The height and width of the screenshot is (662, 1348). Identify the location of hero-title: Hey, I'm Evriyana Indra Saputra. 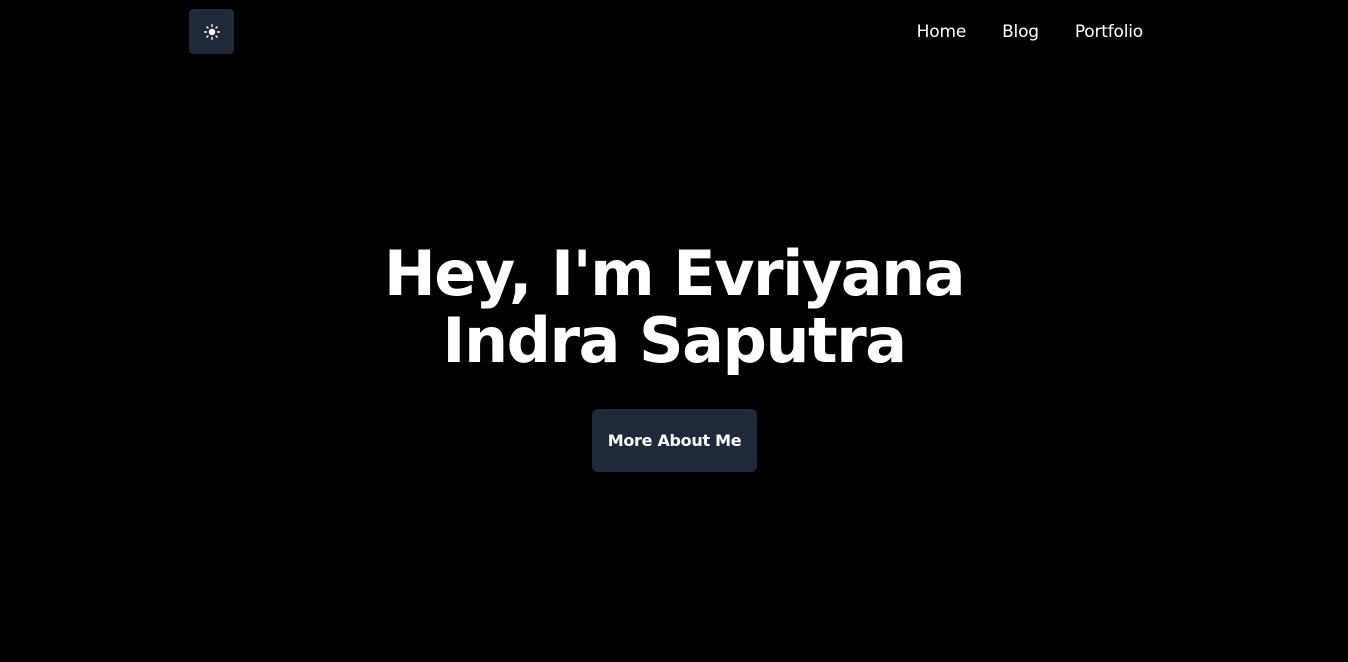
(674, 307).